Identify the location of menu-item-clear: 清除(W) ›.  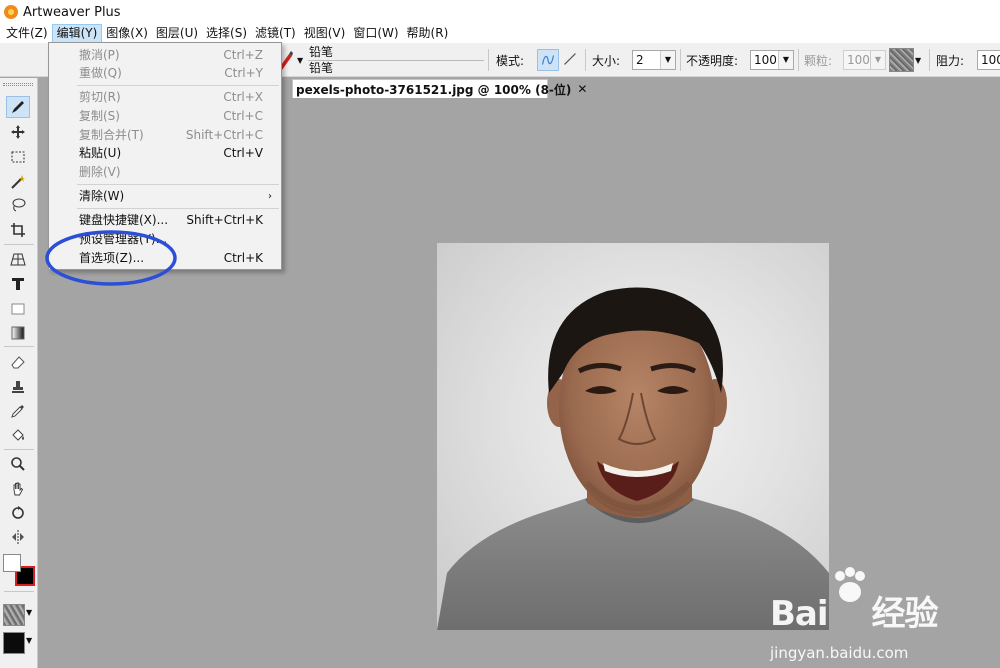
(165, 196).